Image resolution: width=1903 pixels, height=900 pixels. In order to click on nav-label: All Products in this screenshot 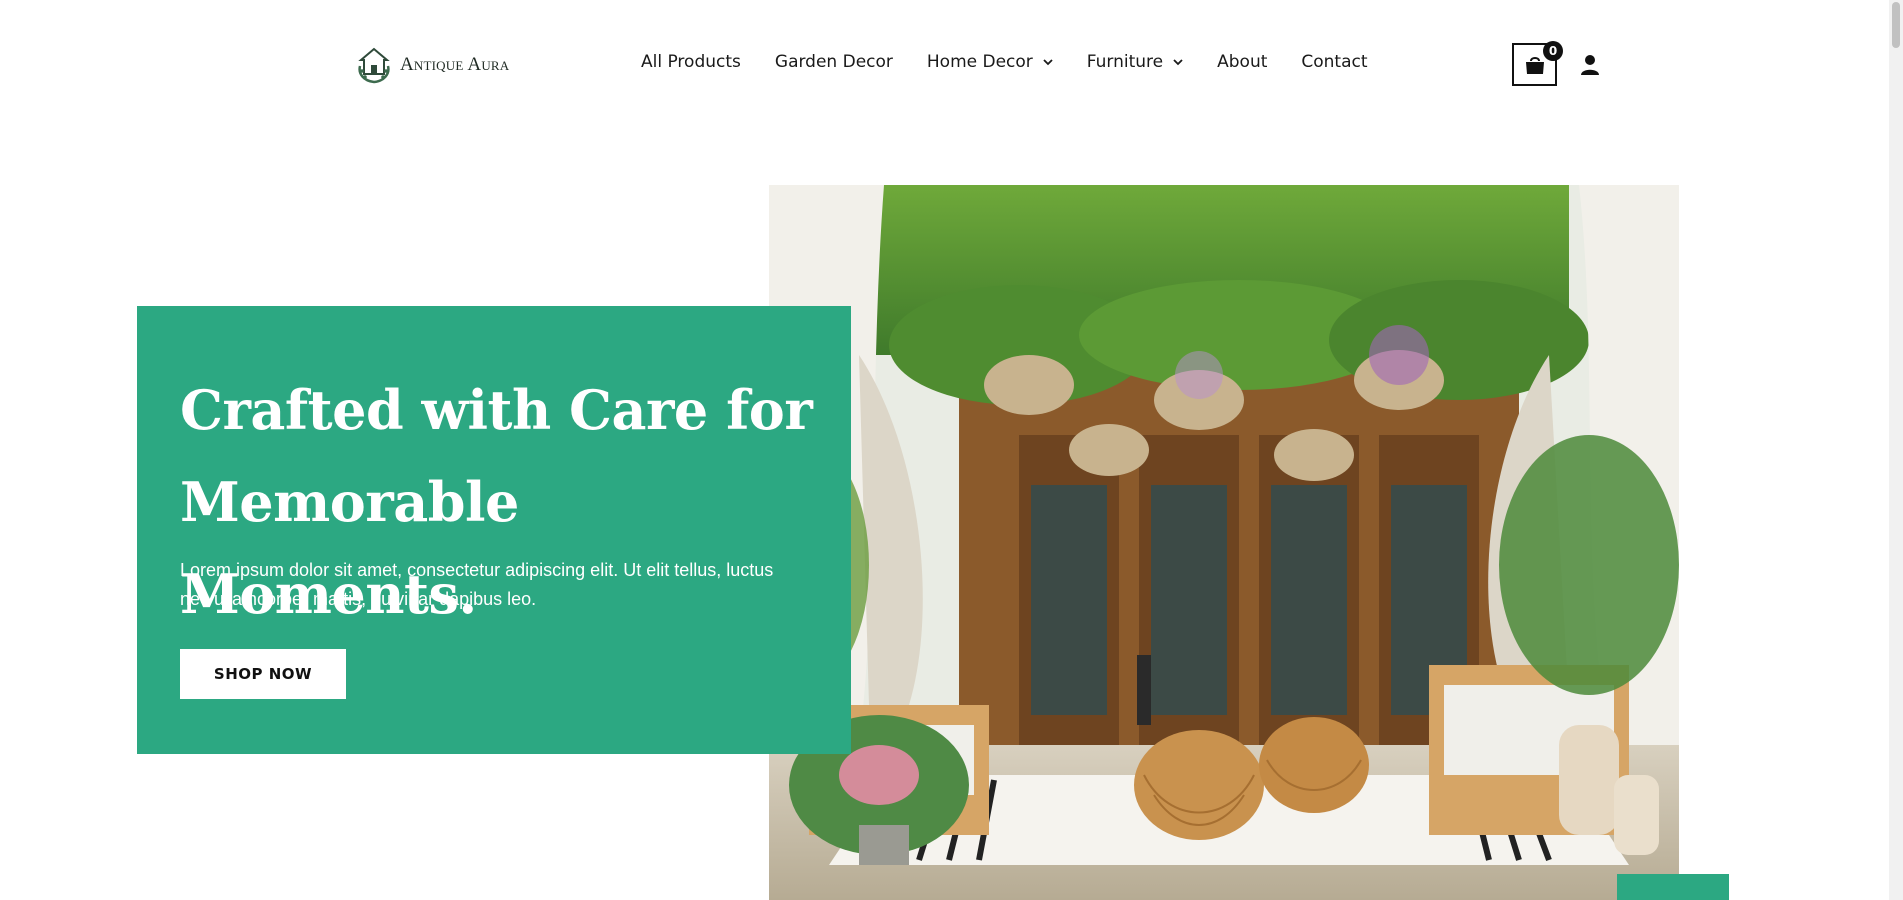, I will do `click(691, 62)`.